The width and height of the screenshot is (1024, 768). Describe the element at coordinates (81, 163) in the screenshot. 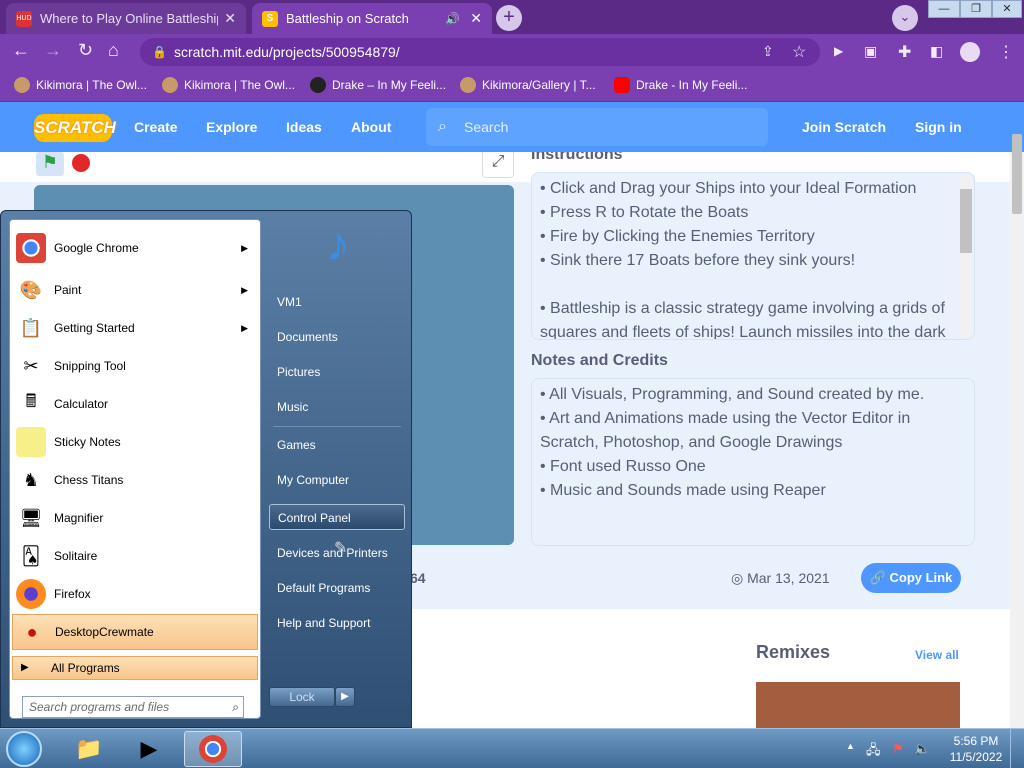

I see `stop-icon` at that location.